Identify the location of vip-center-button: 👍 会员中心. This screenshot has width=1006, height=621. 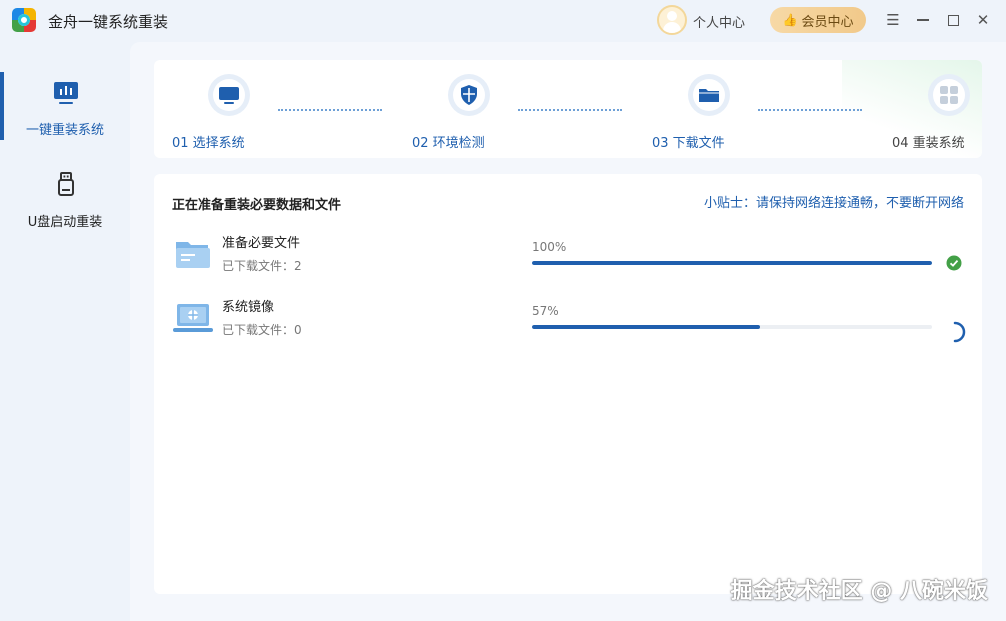
(818, 20).